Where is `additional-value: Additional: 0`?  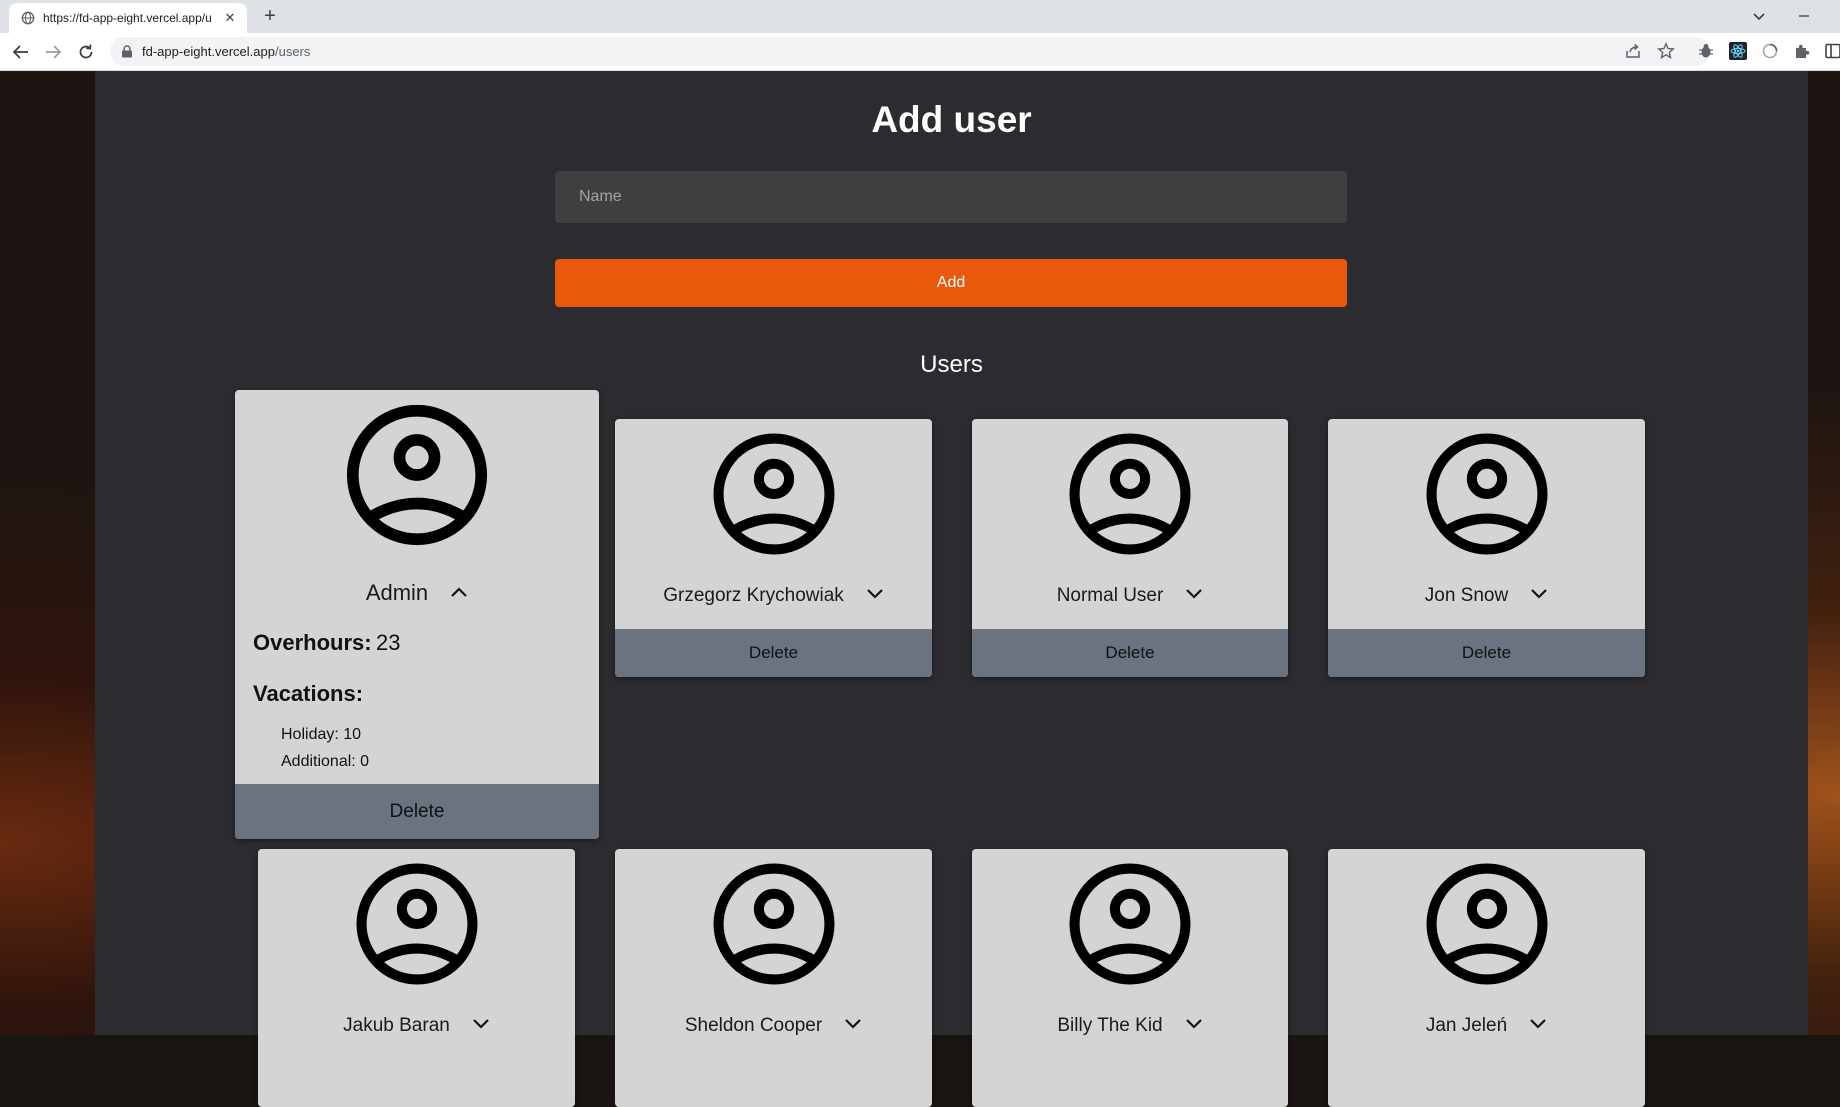 additional-value: Additional: 0 is located at coordinates (325, 761).